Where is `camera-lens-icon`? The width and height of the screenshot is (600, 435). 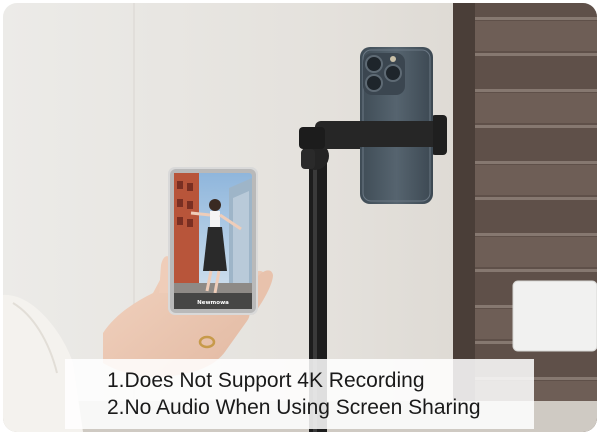
camera-lens-icon is located at coordinates (374, 64).